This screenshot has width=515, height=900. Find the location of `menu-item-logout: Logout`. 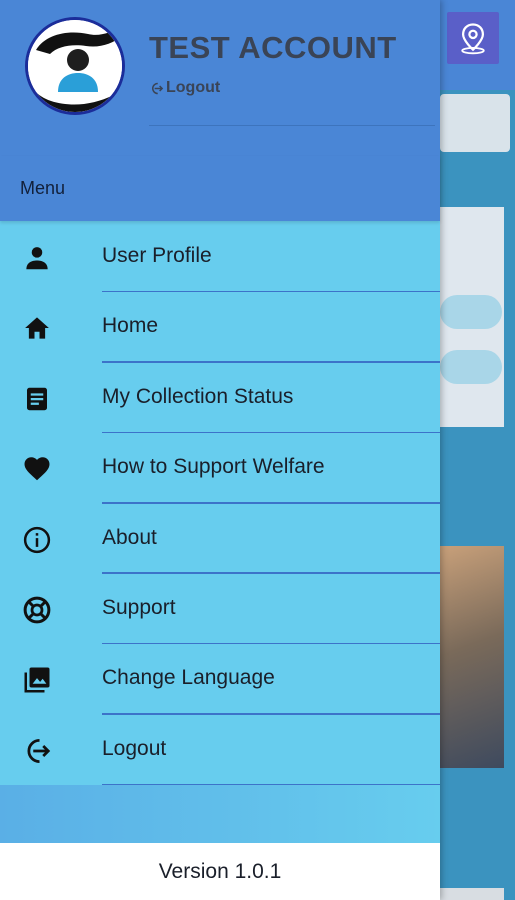

menu-item-logout: Logout is located at coordinates (220, 750).